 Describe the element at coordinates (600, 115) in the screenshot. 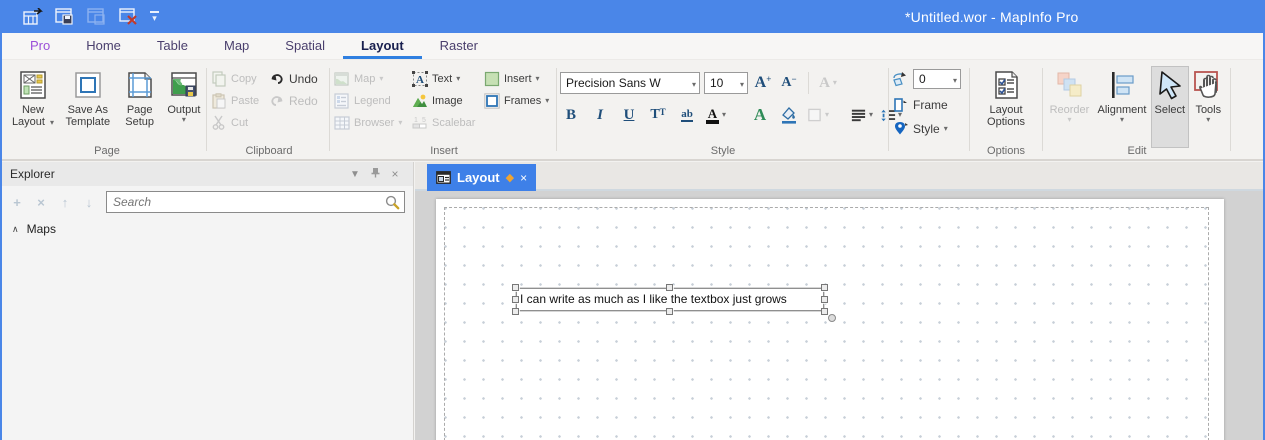

I see `italic-button: I` at that location.